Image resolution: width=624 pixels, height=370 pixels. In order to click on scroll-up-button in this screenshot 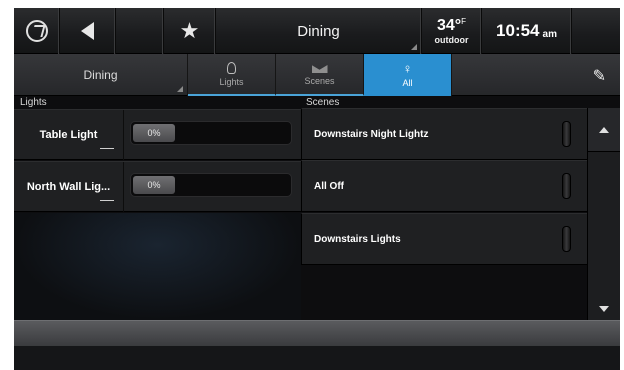, I will do `click(604, 130)`.